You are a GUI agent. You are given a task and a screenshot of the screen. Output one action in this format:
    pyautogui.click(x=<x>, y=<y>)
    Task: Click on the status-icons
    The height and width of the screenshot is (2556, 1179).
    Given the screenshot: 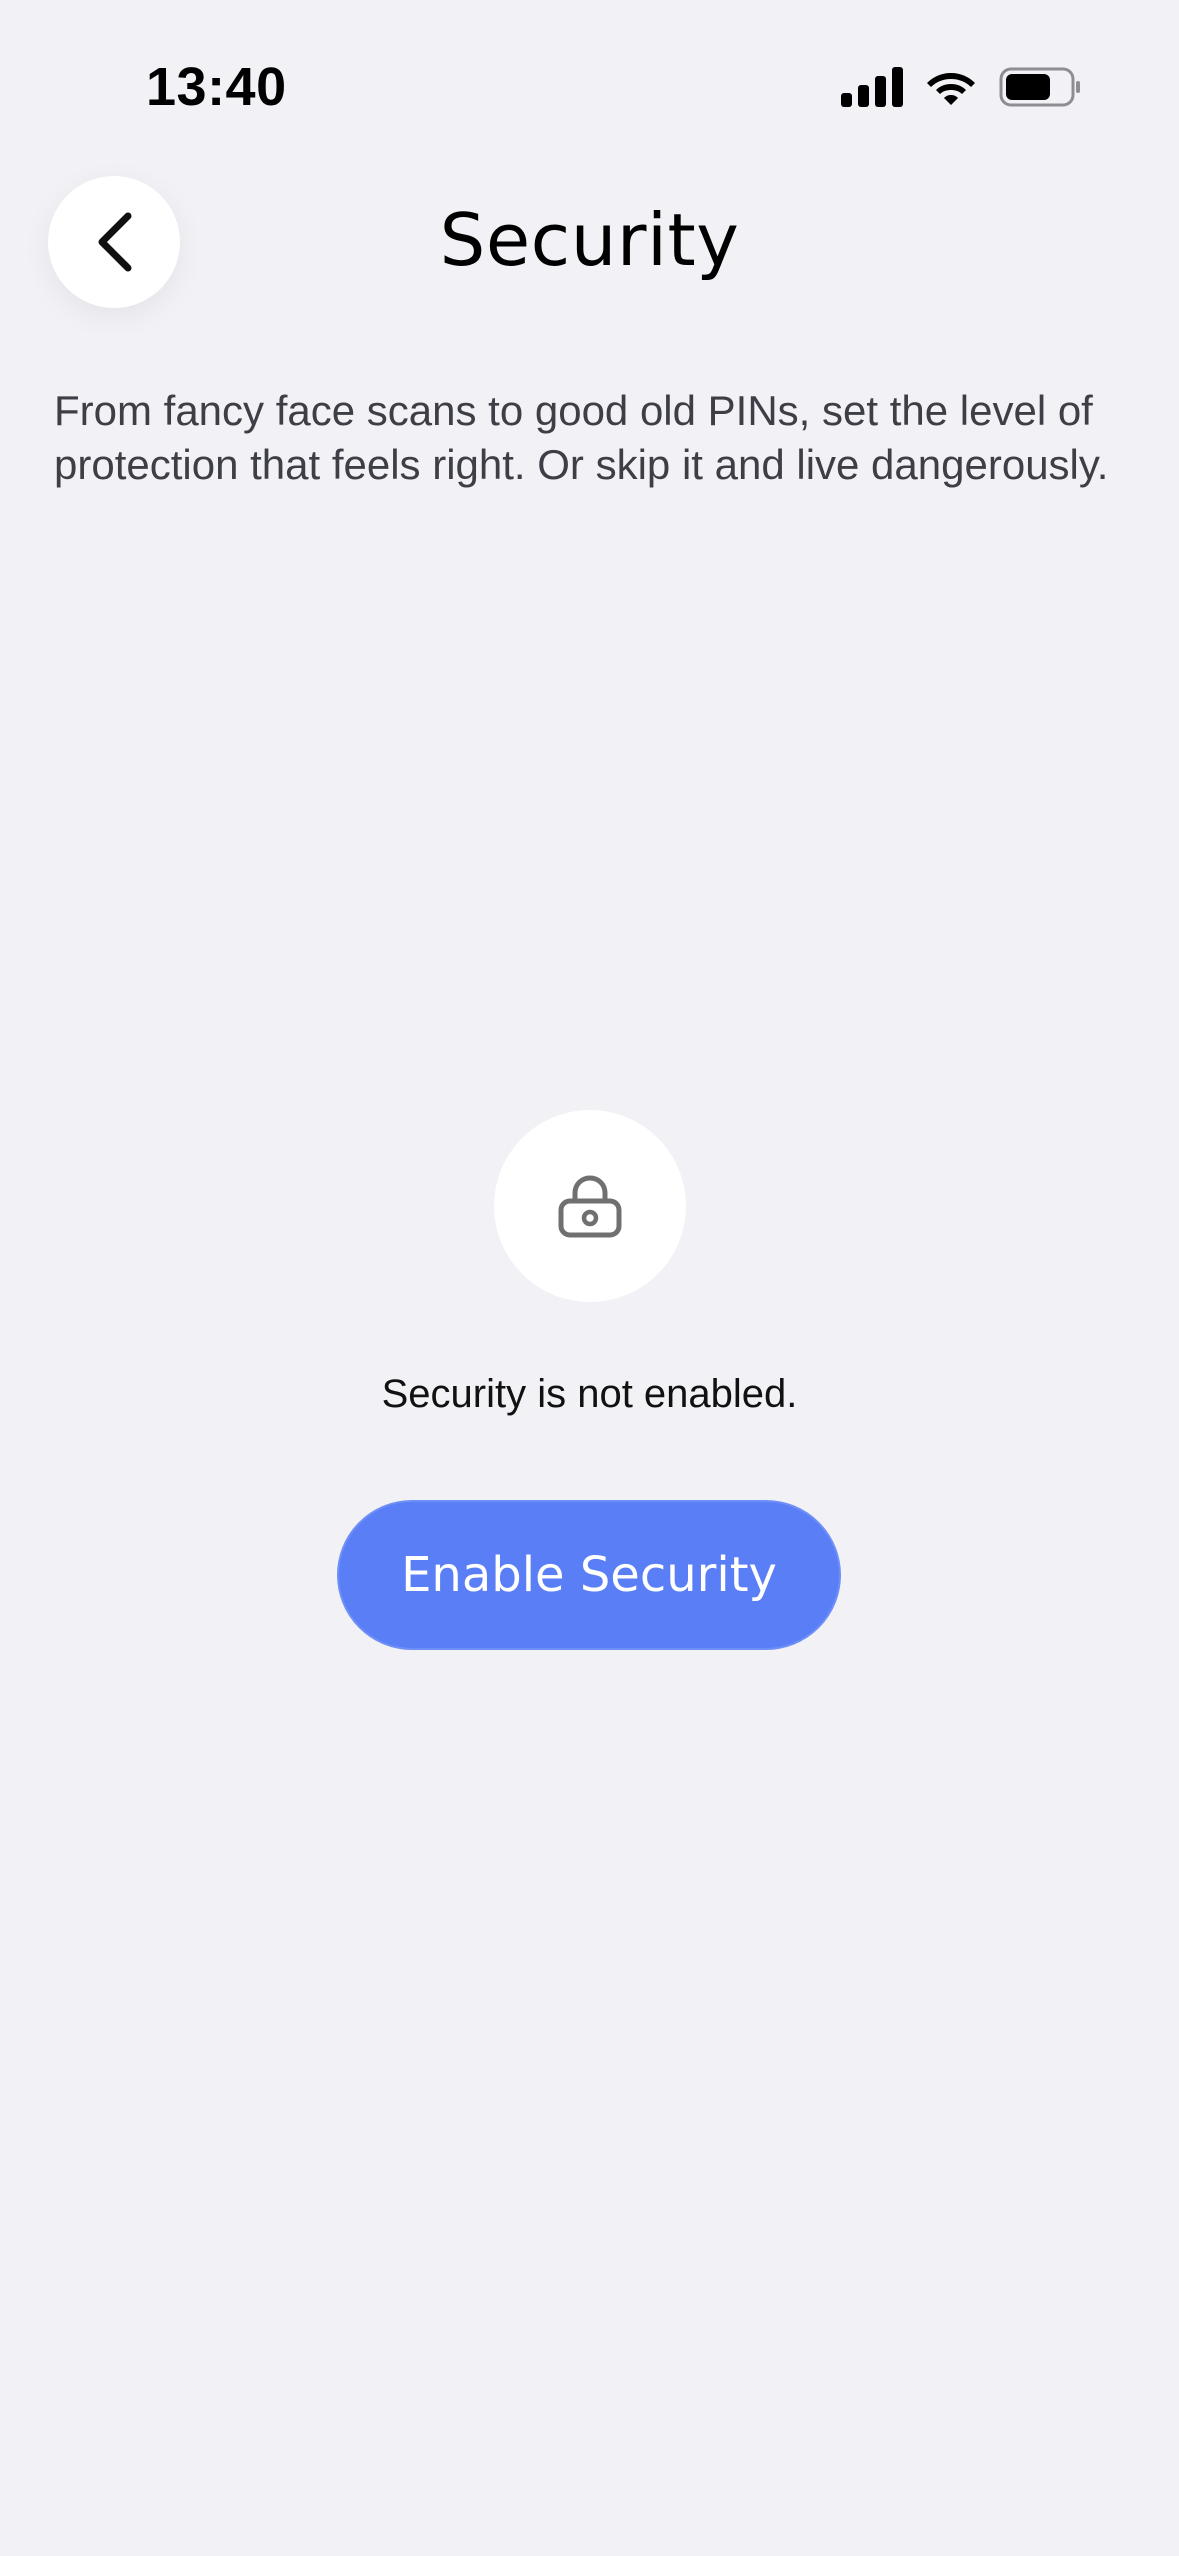 What is the action you would take?
    pyautogui.click(x=961, y=87)
    